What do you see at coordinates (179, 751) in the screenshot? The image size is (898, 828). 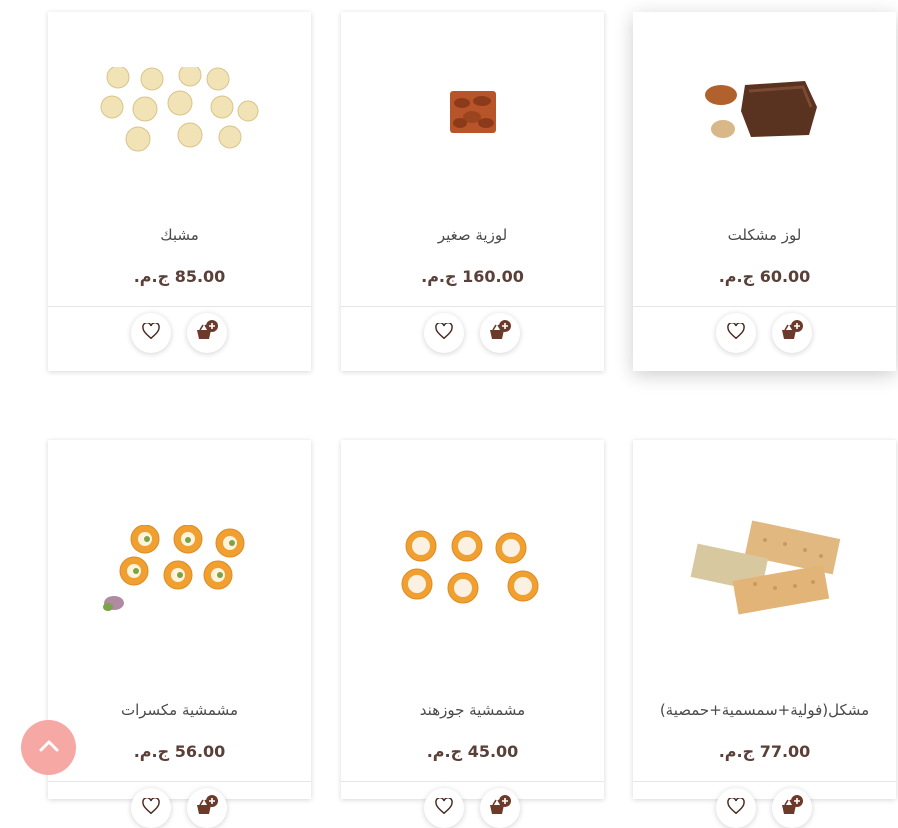 I see `product-price: 56.00 ج.م.` at bounding box center [179, 751].